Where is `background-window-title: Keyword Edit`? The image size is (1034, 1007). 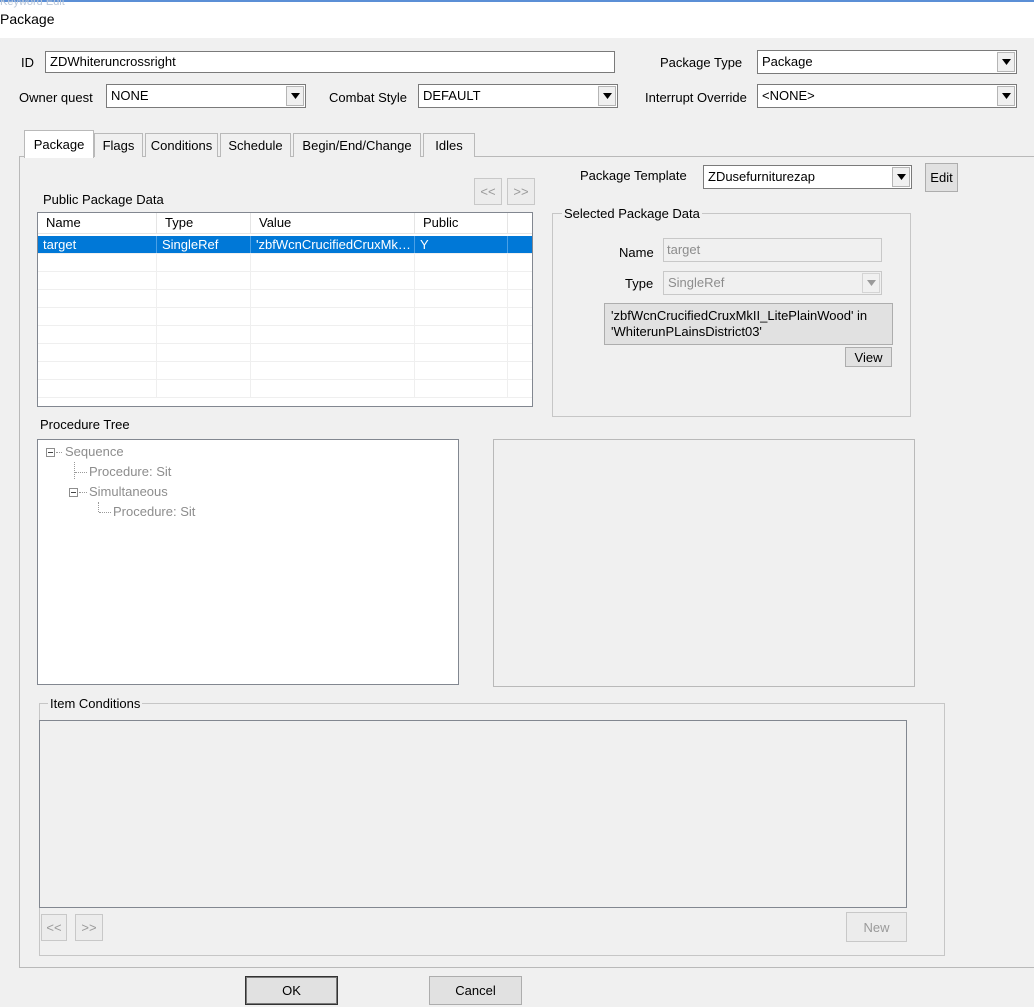
background-window-title: Keyword Edit is located at coordinates (32, 4).